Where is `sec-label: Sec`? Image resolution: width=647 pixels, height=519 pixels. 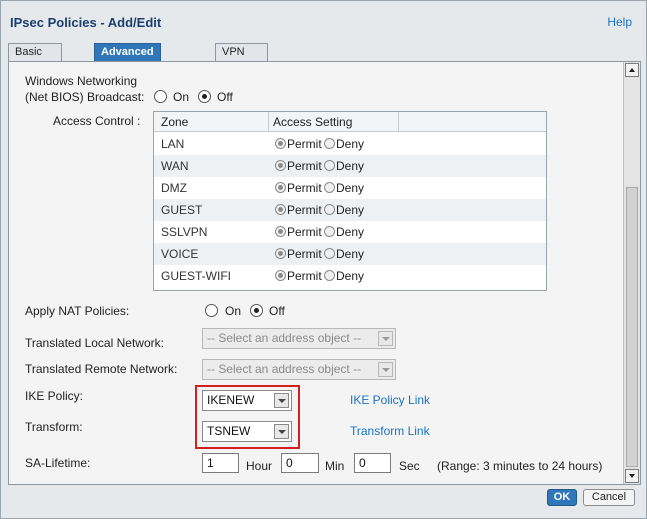 sec-label: Sec is located at coordinates (409, 466).